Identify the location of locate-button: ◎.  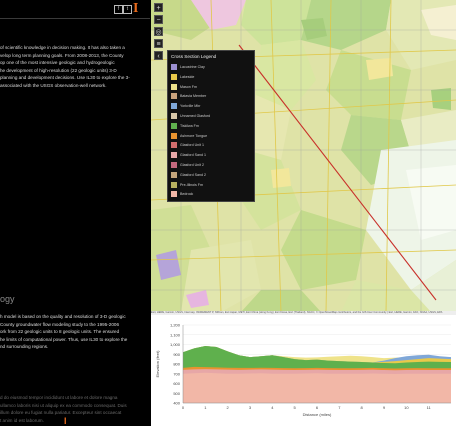
(158, 31).